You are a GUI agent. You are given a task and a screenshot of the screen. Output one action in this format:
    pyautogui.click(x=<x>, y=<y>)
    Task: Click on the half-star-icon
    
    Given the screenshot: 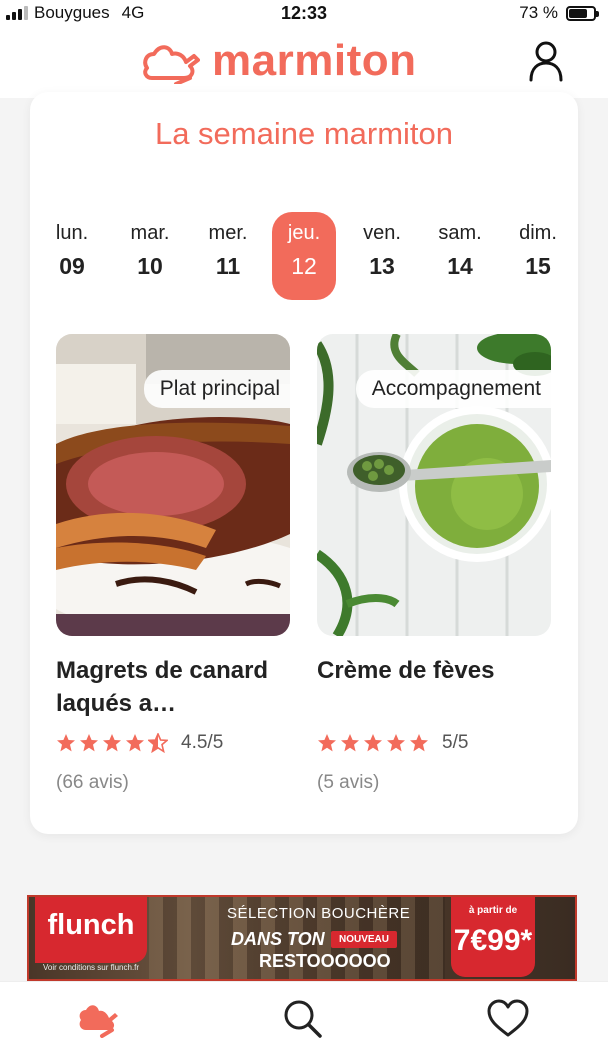 What is the action you would take?
    pyautogui.click(x=158, y=743)
    